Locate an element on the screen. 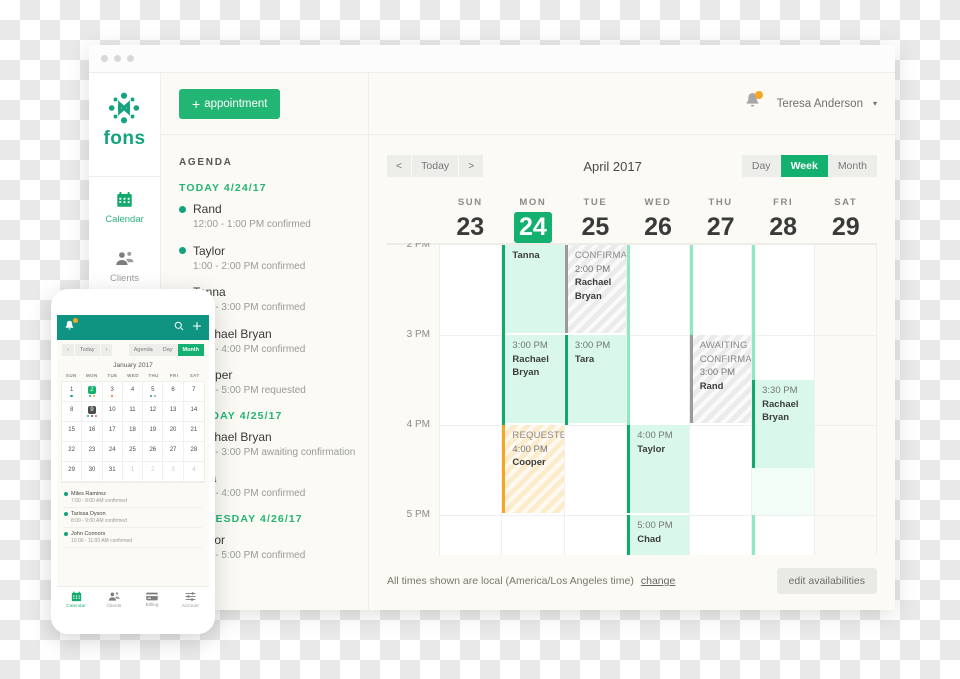 This screenshot has height=679, width=960. view-day-button: Day is located at coordinates (761, 166).